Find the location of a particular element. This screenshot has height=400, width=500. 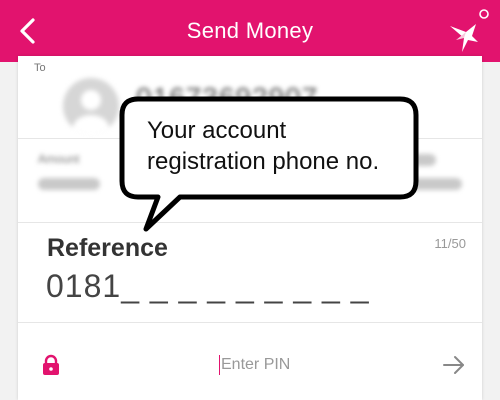

amount-label: Amount is located at coordinates (59, 159).